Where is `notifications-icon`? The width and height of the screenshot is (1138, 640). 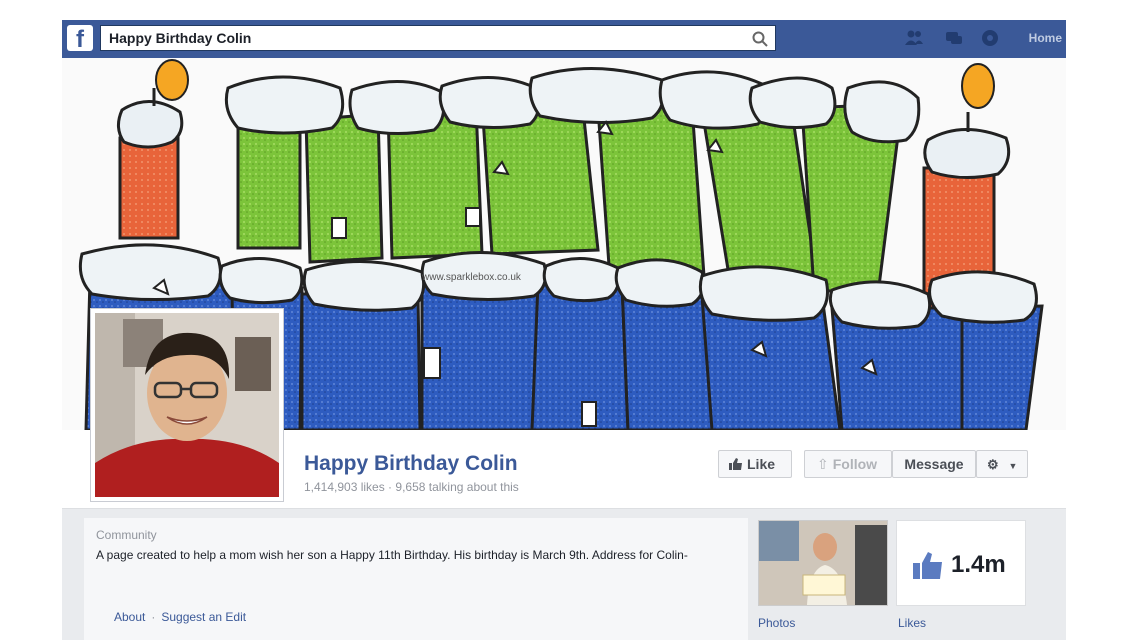 notifications-icon is located at coordinates (990, 38).